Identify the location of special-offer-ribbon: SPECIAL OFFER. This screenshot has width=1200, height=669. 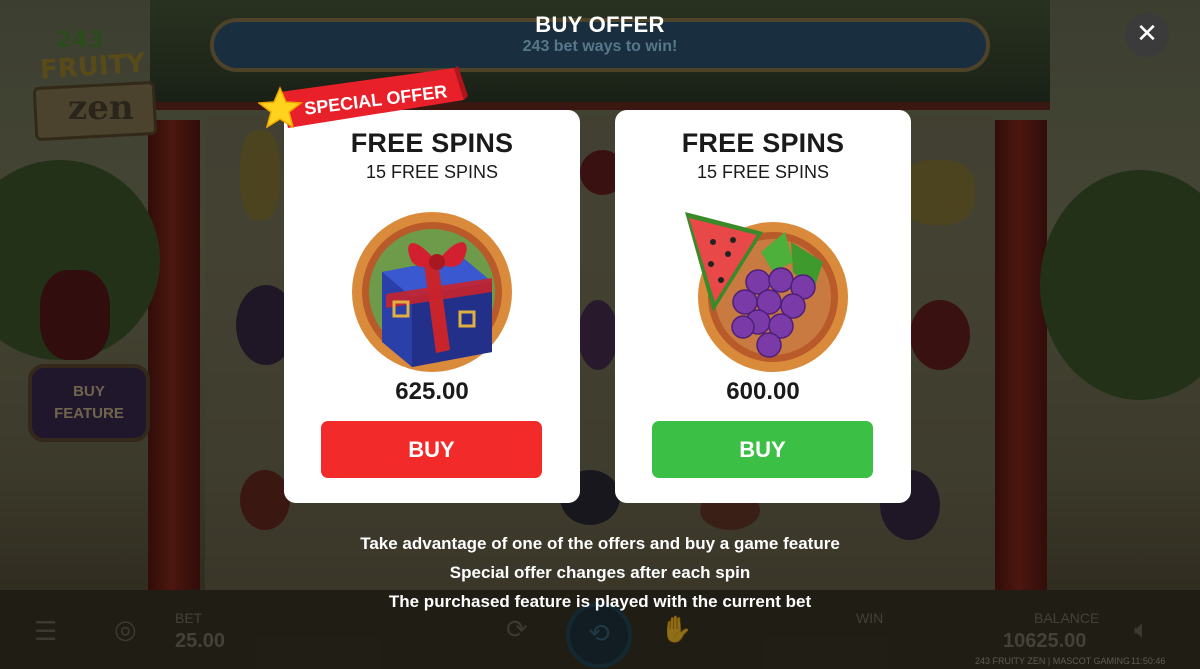
(363, 97).